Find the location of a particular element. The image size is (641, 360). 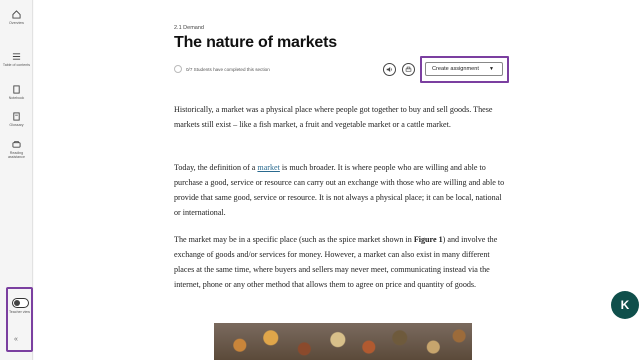

completion-status: 0/7 Students have completed this section is located at coordinates (222, 69).